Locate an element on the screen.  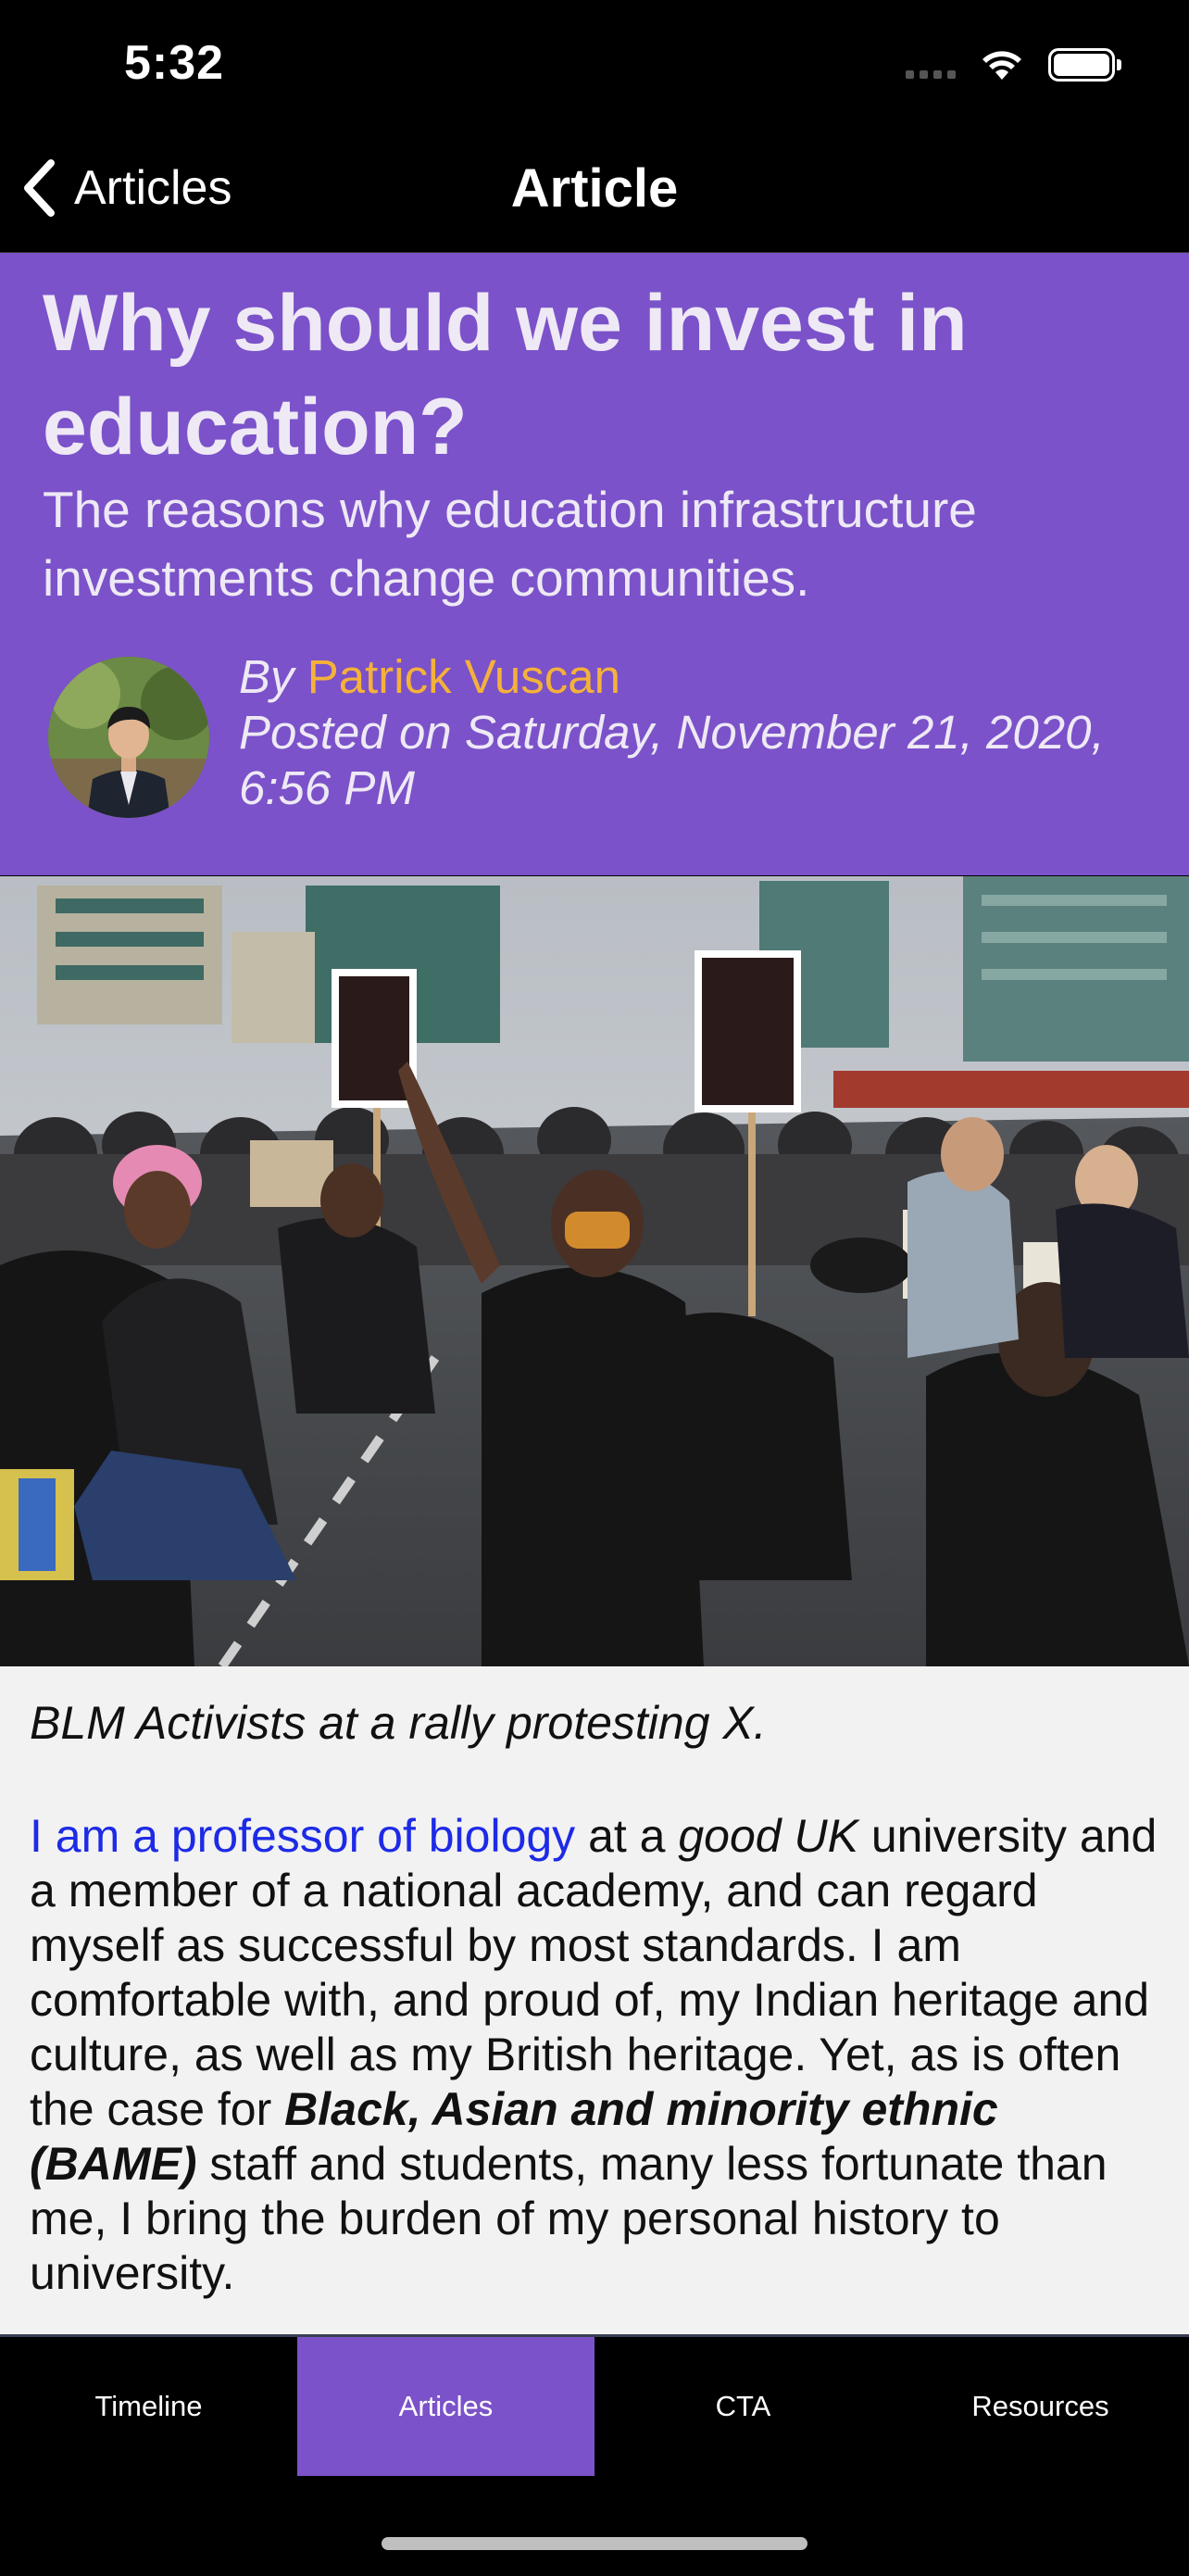
image-caption: BLM Activists at a rally protesting X. is located at coordinates (398, 1723).